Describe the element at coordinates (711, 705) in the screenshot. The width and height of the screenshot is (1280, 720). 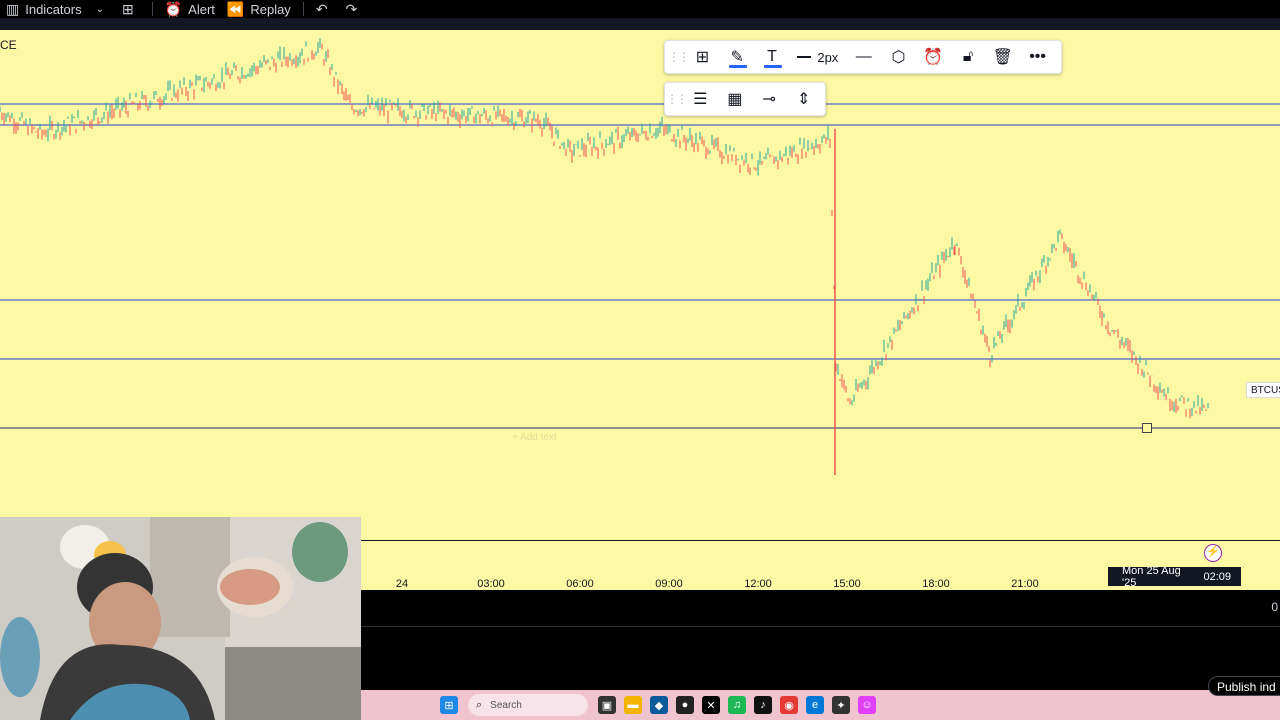
I see `x-app-icon: ✕` at that location.